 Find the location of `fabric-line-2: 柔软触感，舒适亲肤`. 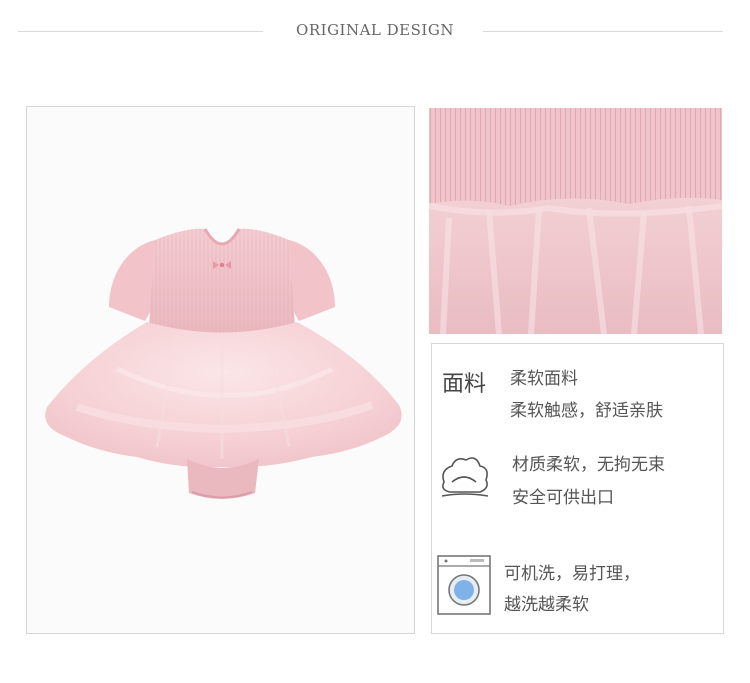

fabric-line-2: 柔软触感，舒适亲肤 is located at coordinates (586, 411).